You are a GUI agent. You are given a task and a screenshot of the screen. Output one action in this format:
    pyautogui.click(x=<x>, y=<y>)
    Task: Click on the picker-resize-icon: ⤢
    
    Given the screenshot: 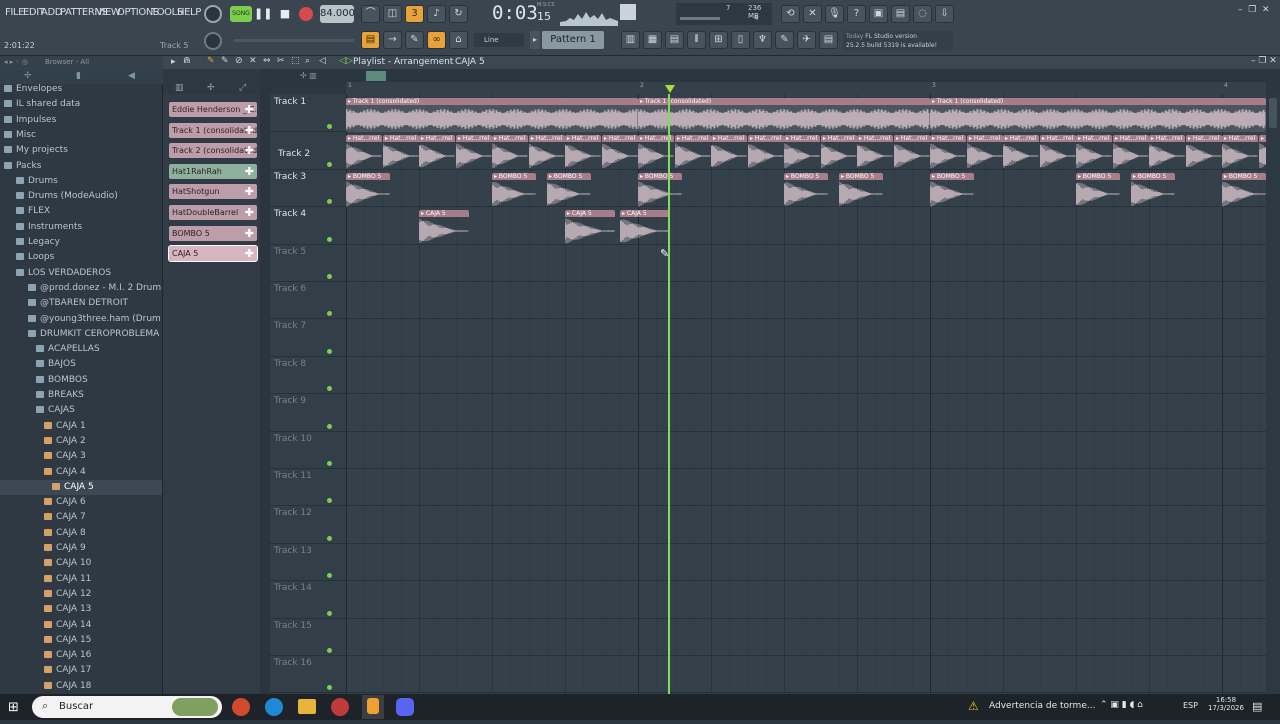 What is the action you would take?
    pyautogui.click(x=242, y=88)
    